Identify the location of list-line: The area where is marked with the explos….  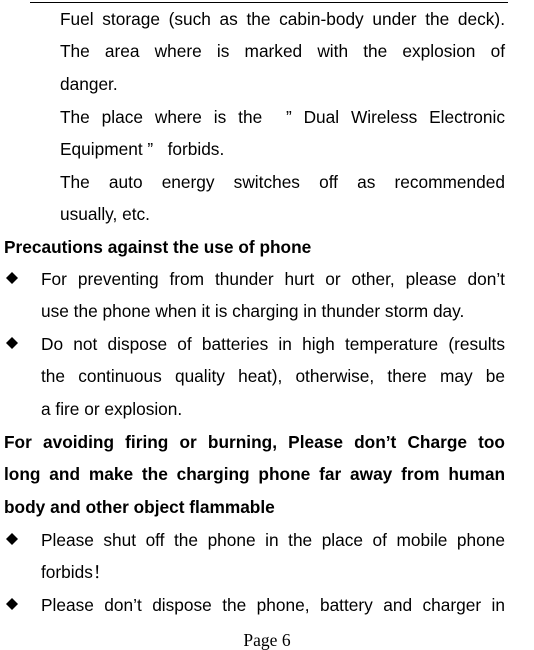
(282, 51).